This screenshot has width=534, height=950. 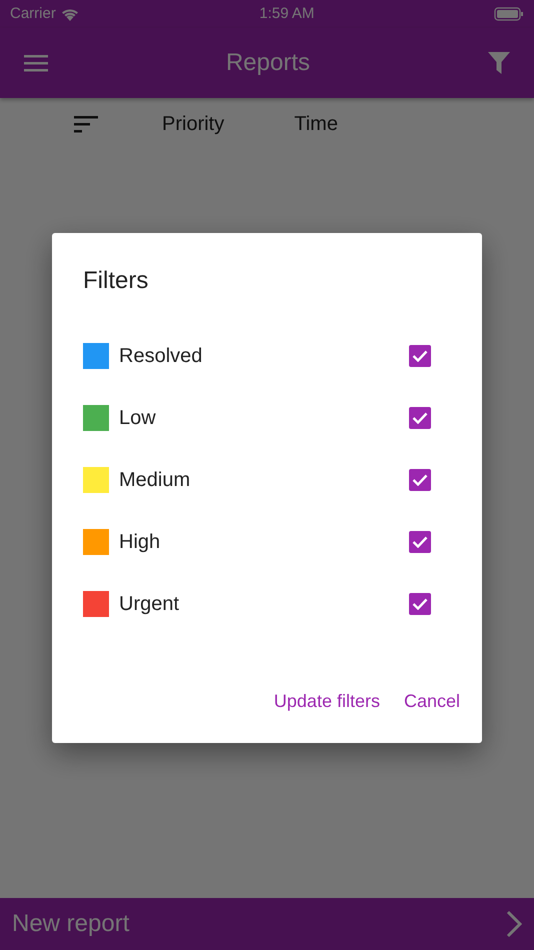 What do you see at coordinates (33, 14) in the screenshot?
I see `carrier-label: Carrier` at bounding box center [33, 14].